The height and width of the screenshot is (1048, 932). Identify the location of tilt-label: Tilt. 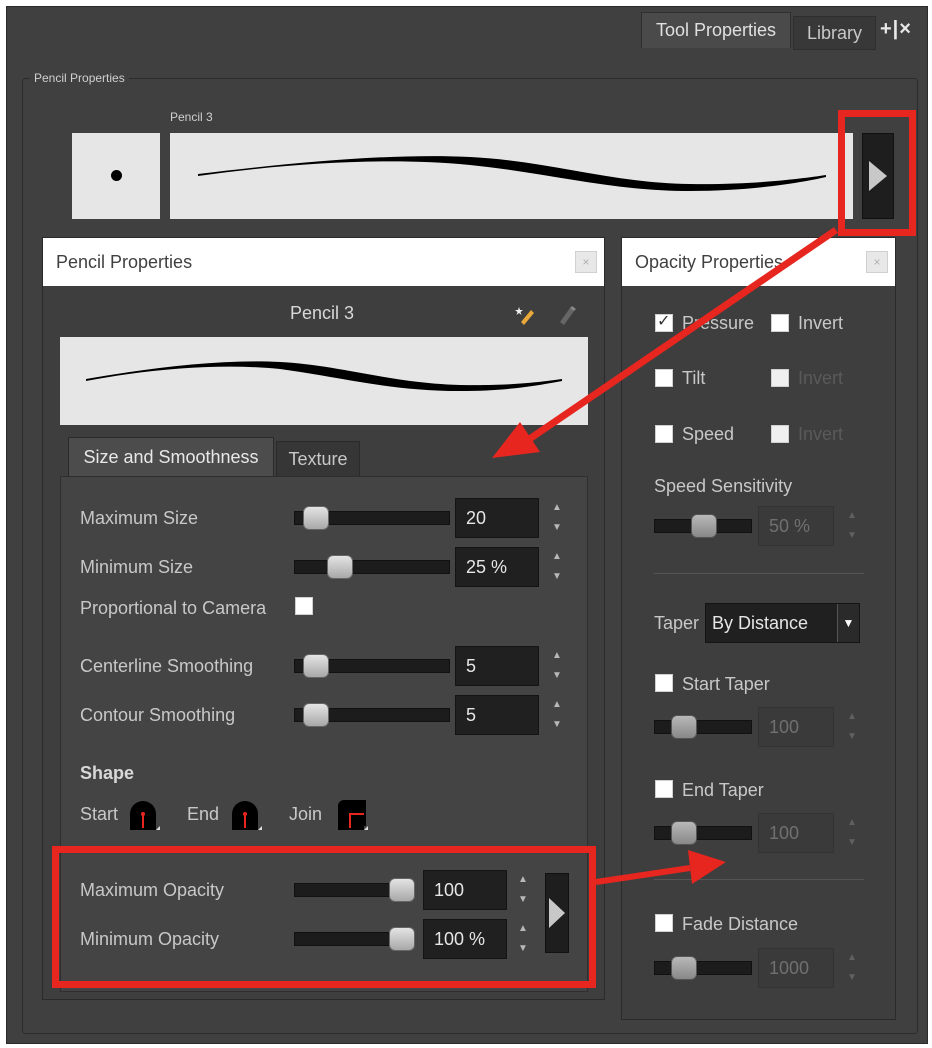
(694, 378).